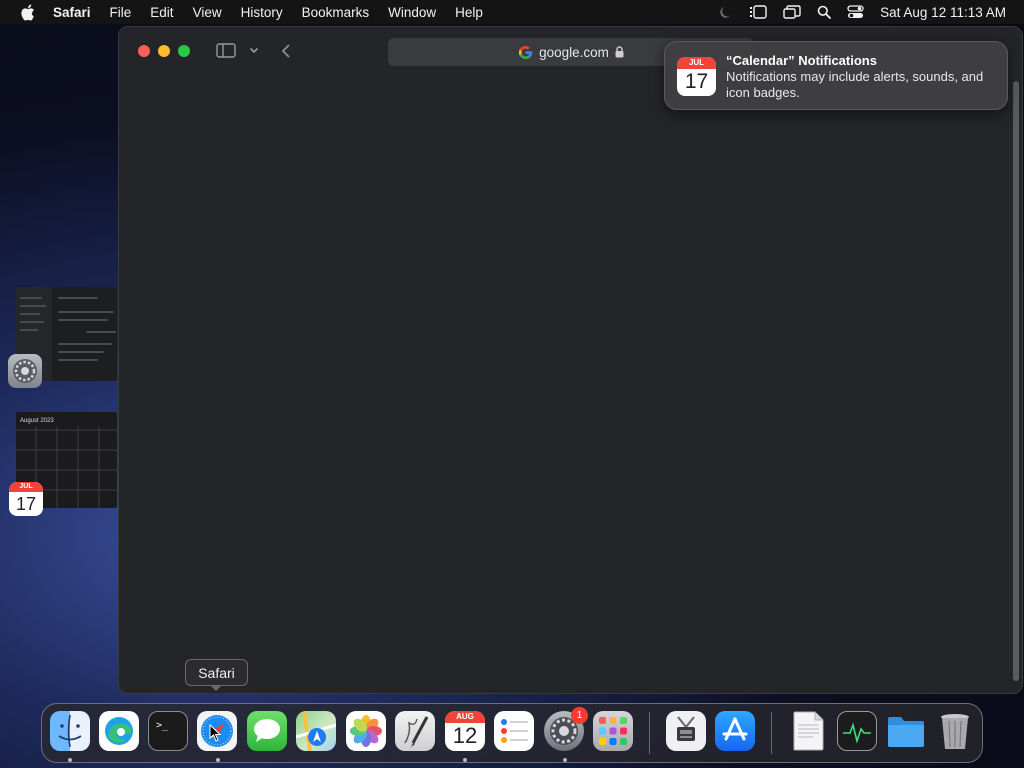  What do you see at coordinates (226, 50) in the screenshot?
I see `sidebar-toggle-icon` at bounding box center [226, 50].